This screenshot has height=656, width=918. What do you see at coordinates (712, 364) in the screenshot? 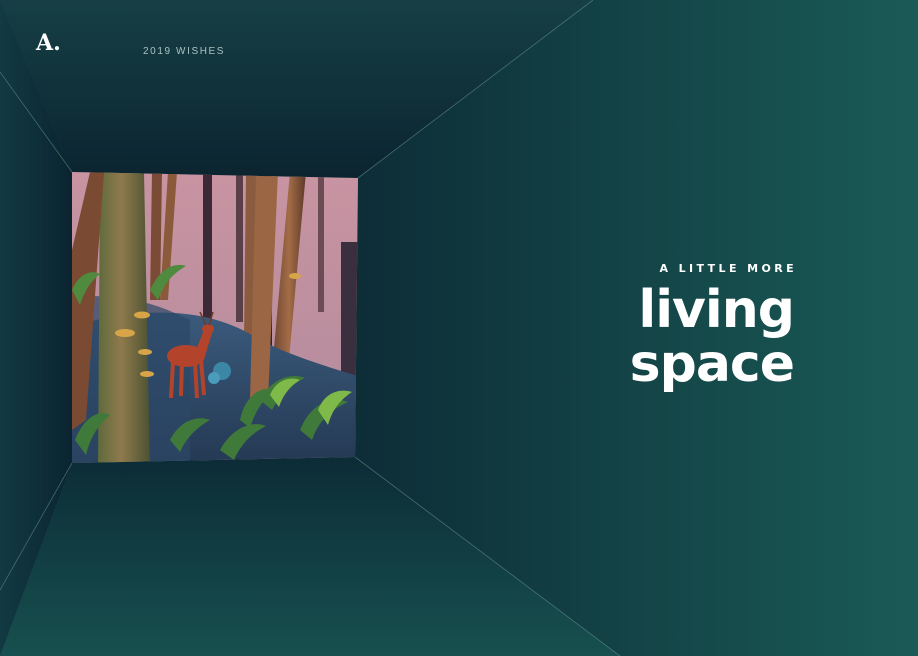
I see `headline-title-line-2: space` at bounding box center [712, 364].